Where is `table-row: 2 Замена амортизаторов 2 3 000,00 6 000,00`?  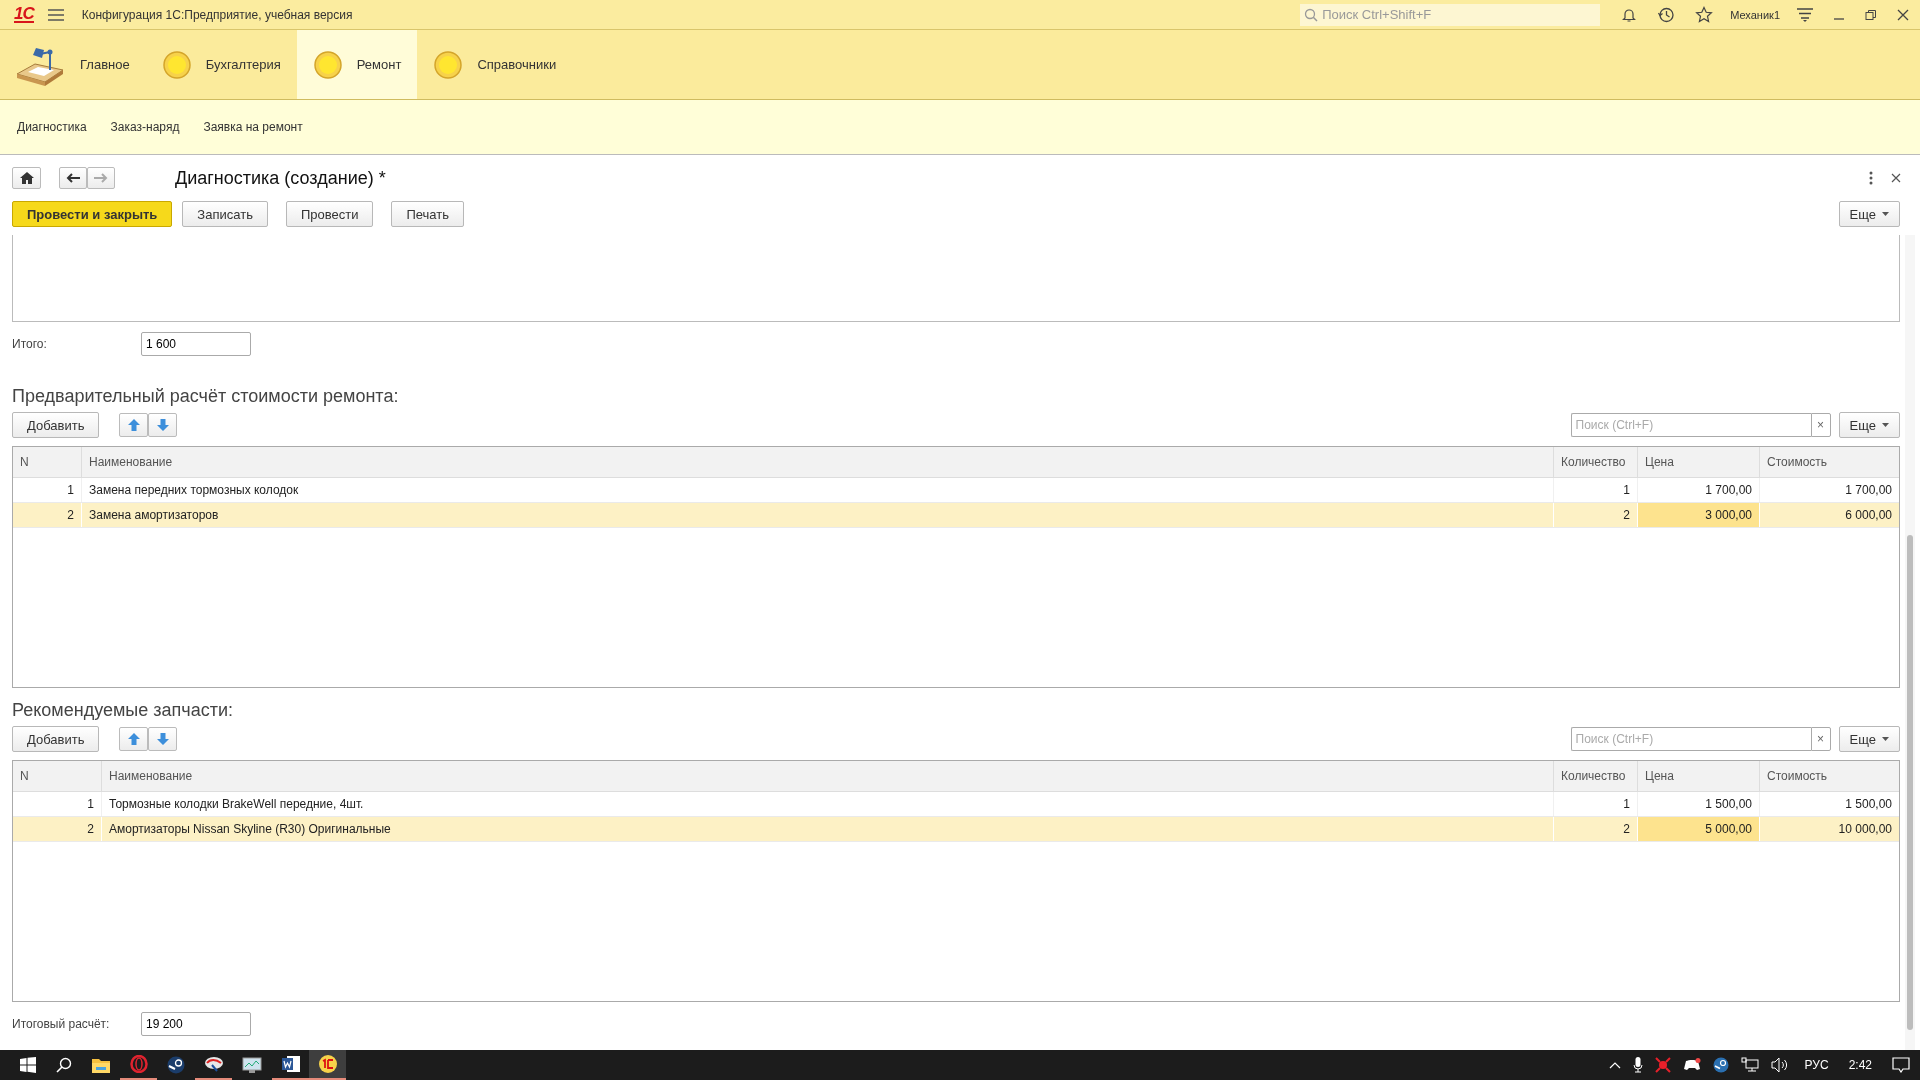 table-row: 2 Замена амортизаторов 2 3 000,00 6 000,00 is located at coordinates (956, 515).